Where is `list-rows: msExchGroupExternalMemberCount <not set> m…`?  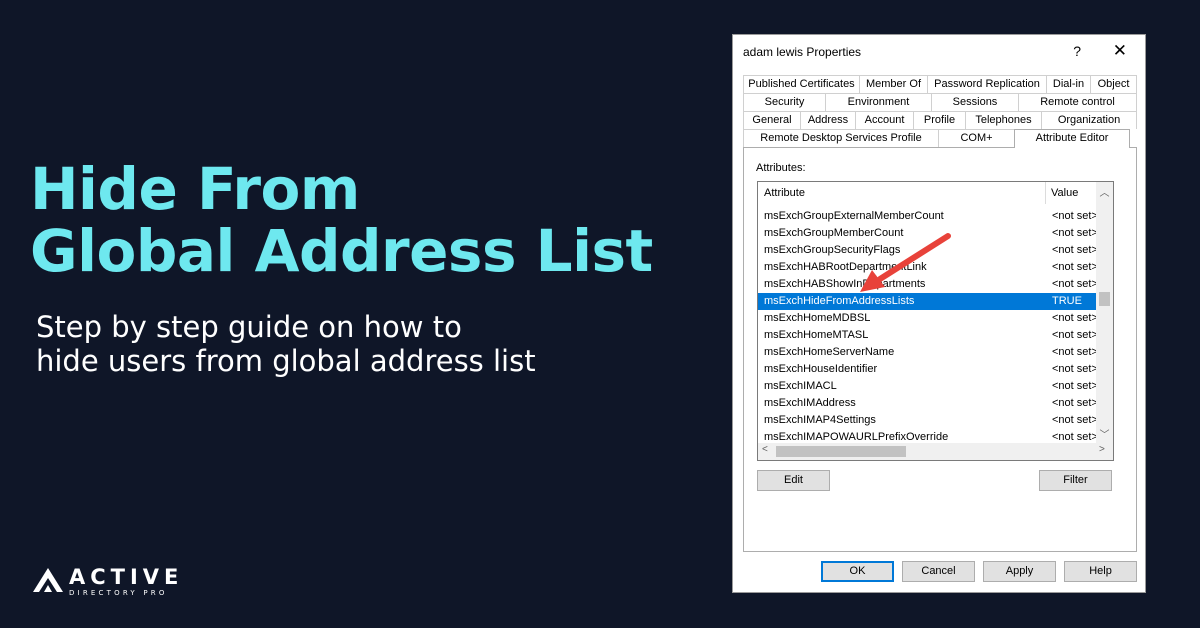 list-rows: msExchGroupExternalMemberCount <not set> m… is located at coordinates (927, 327).